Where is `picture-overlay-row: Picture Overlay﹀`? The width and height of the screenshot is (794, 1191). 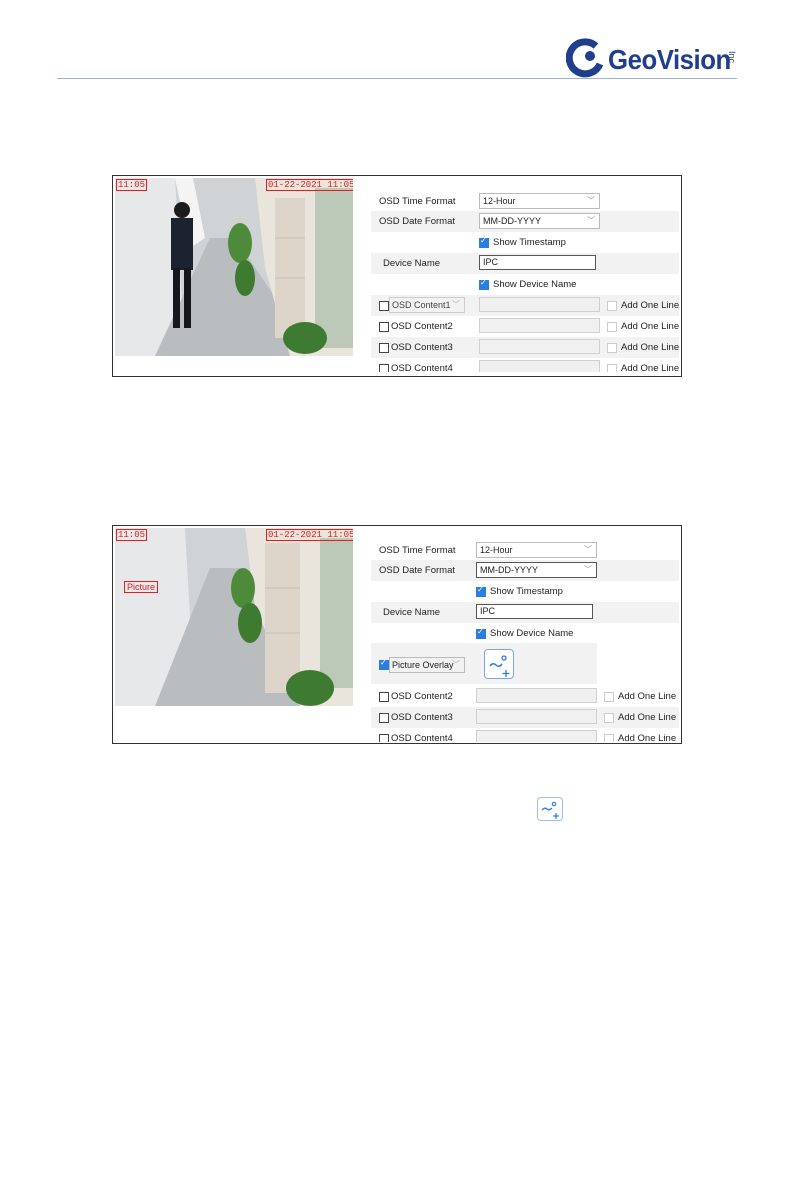 picture-overlay-row: Picture Overlay﹀ is located at coordinates (484, 663).